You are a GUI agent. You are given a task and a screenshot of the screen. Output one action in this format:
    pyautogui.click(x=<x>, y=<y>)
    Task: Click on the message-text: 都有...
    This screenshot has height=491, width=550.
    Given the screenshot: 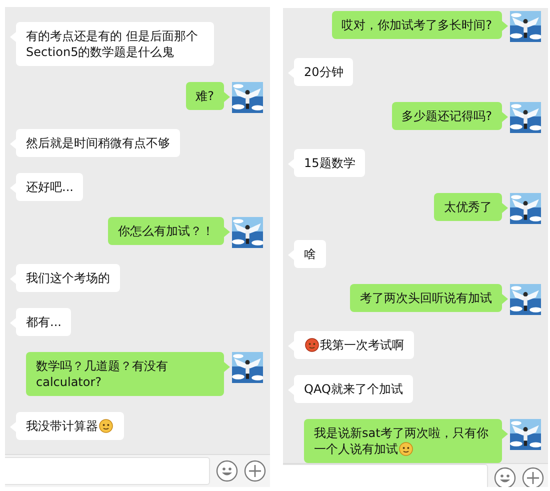 What is the action you would take?
    pyautogui.click(x=44, y=322)
    